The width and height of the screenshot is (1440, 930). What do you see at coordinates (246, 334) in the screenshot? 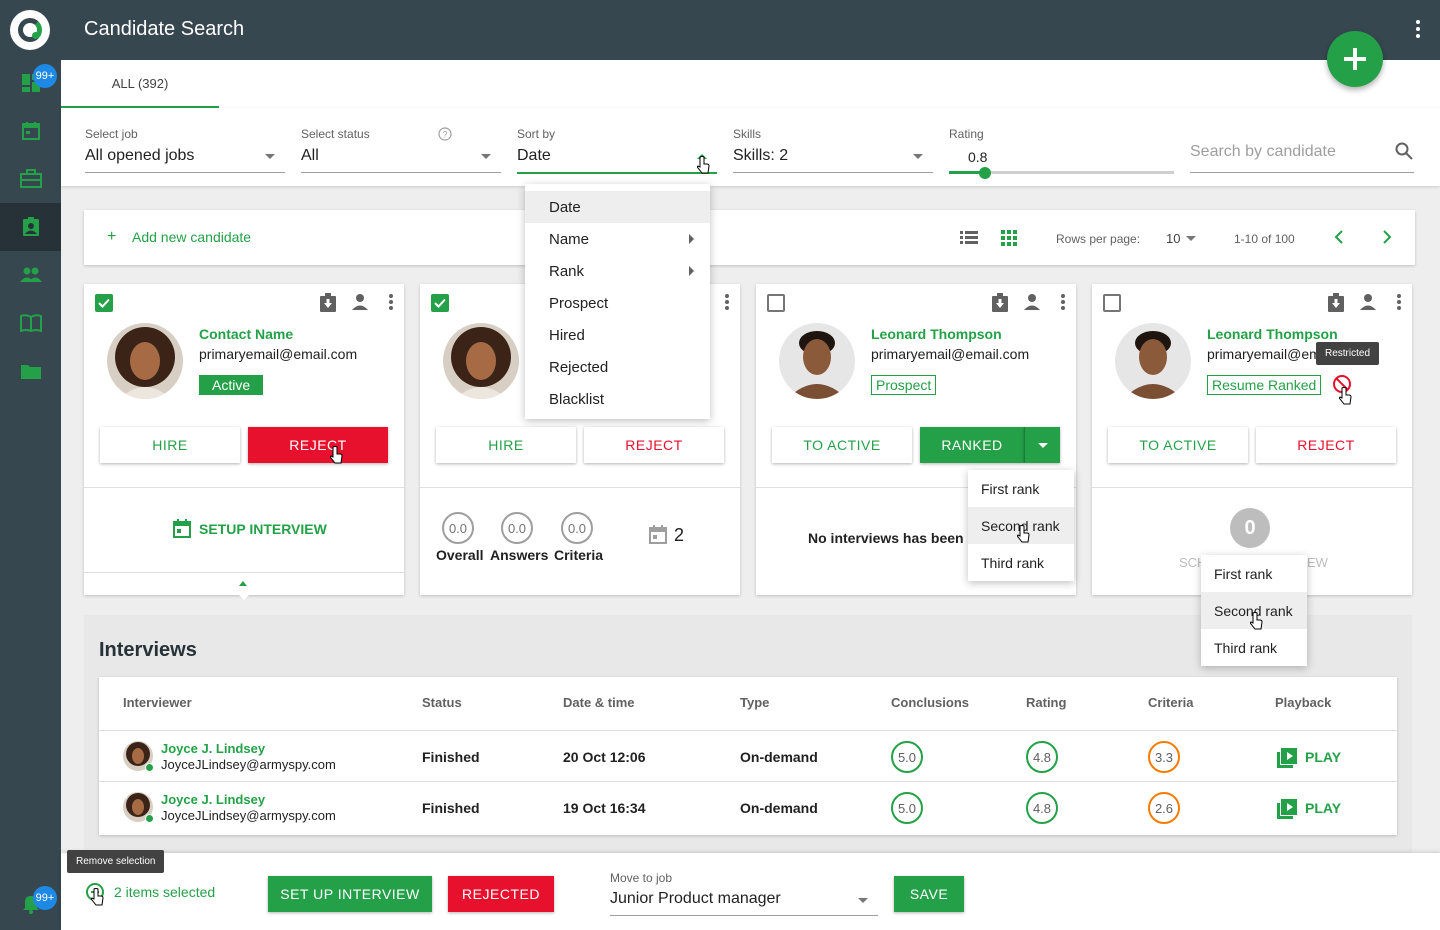
I see `candidate-name: Contact Name` at bounding box center [246, 334].